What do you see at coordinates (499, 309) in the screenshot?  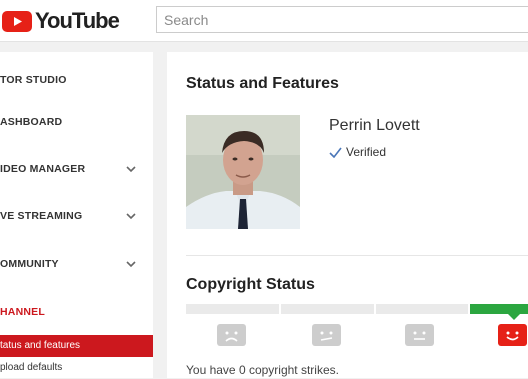 I see `strike-level-bar-current` at bounding box center [499, 309].